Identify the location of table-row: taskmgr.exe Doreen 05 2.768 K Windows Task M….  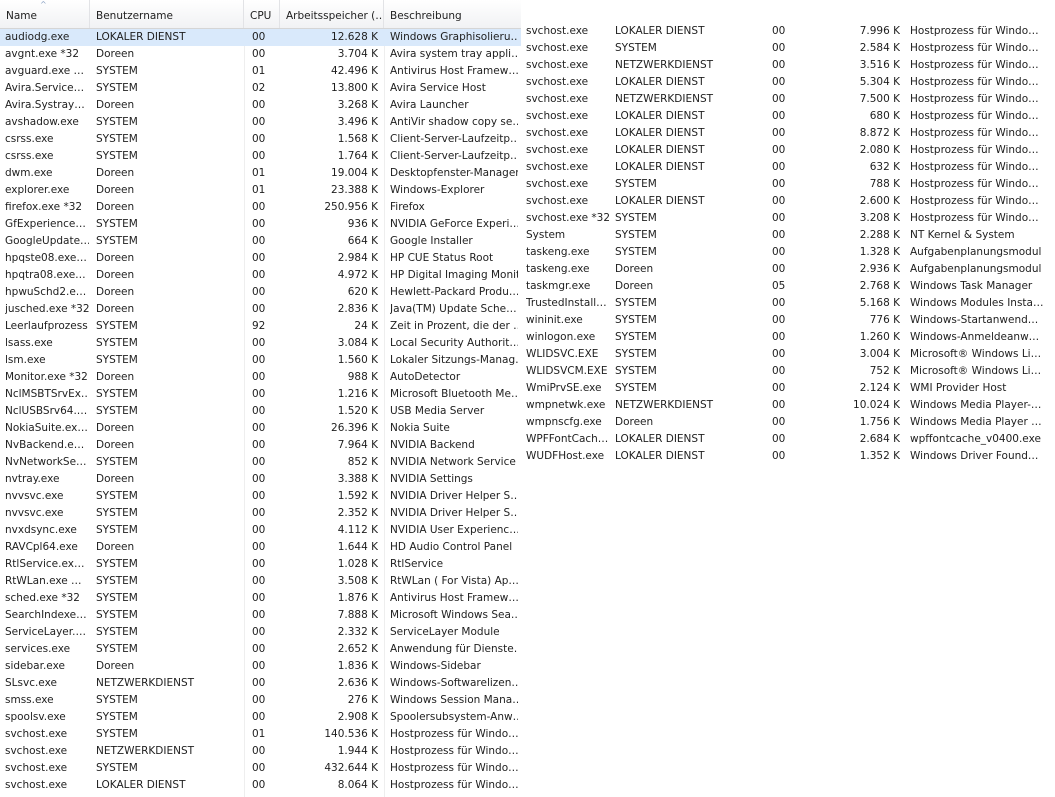
(788, 286).